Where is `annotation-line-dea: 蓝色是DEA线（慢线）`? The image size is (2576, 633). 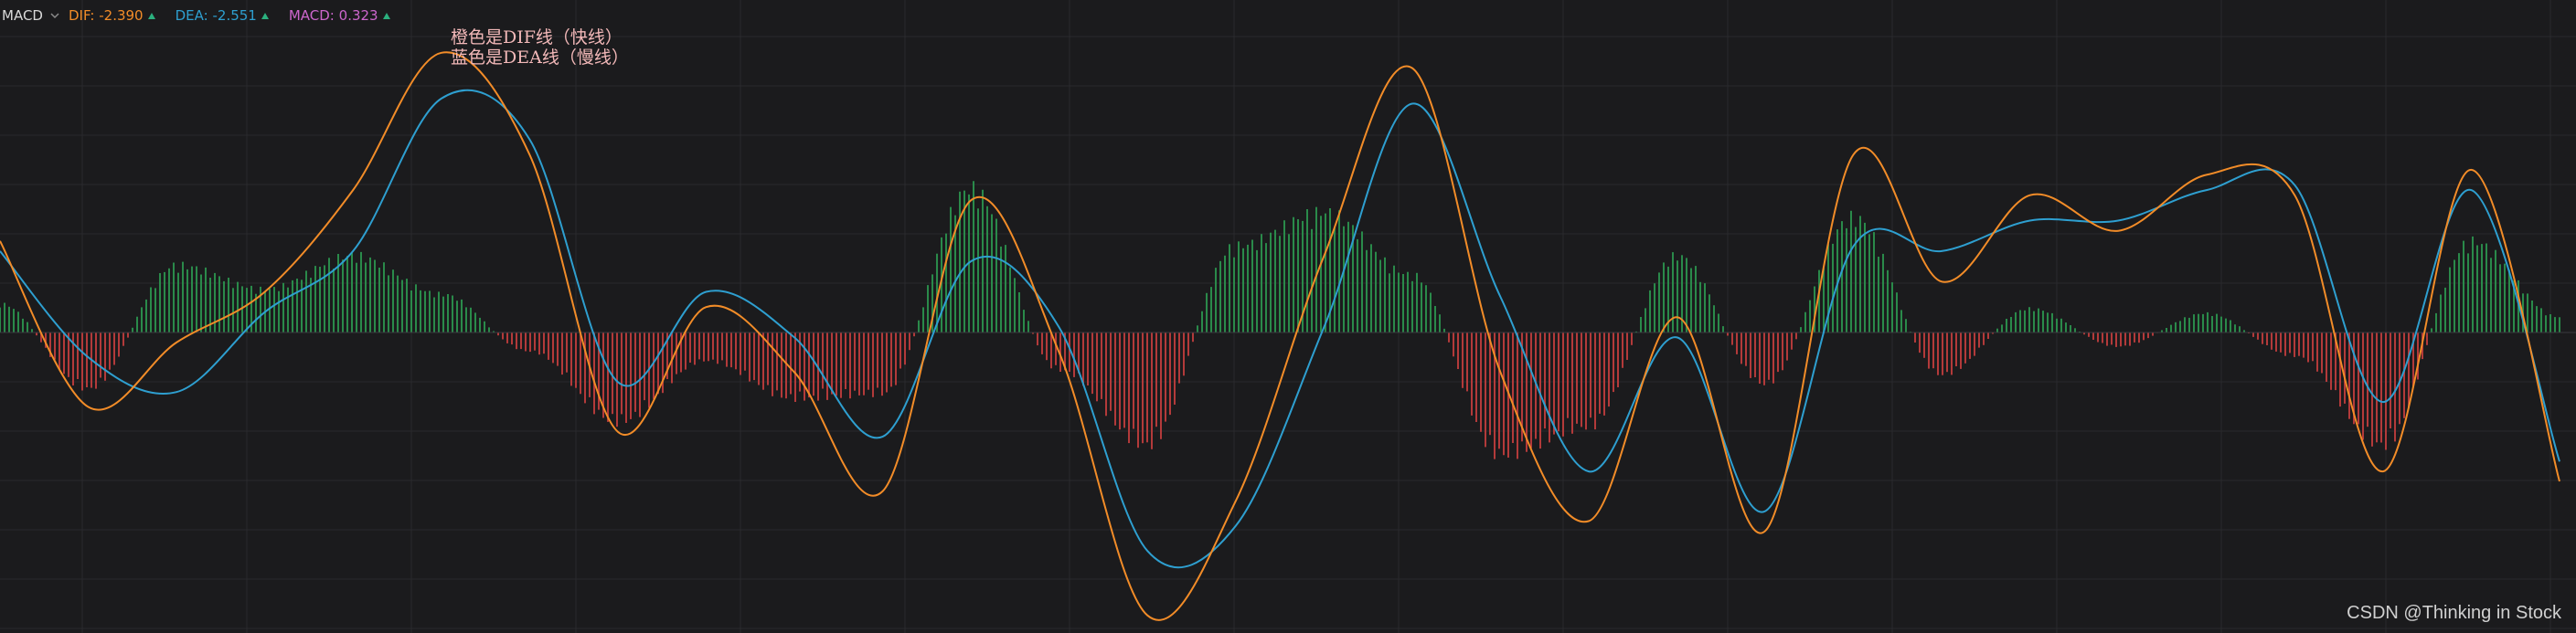 annotation-line-dea: 蓝色是DEA线（慢线） is located at coordinates (540, 58).